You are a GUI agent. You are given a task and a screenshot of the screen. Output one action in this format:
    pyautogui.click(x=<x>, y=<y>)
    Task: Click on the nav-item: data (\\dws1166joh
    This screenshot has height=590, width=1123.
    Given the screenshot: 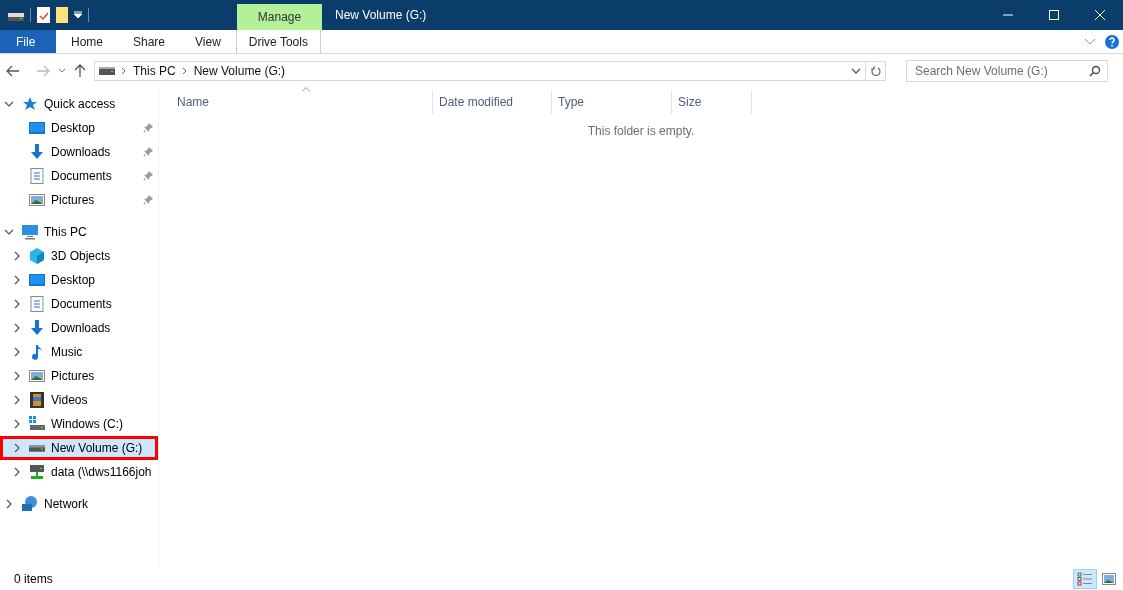 What is the action you would take?
    pyautogui.click(x=79, y=472)
    